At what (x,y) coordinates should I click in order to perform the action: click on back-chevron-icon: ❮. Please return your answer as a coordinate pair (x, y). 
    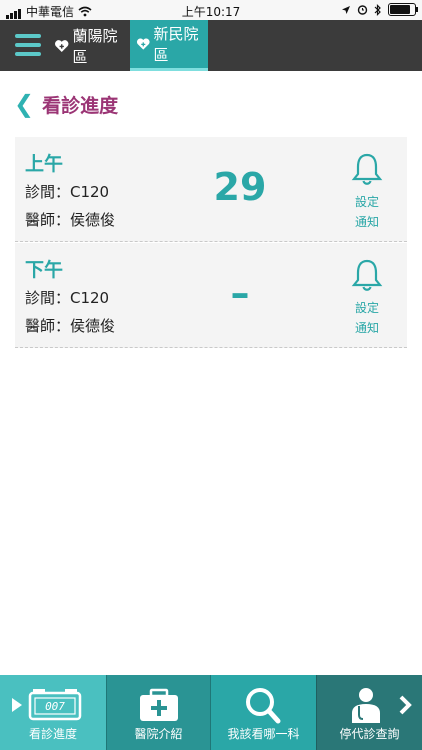
    Looking at the image, I should click on (24, 104).